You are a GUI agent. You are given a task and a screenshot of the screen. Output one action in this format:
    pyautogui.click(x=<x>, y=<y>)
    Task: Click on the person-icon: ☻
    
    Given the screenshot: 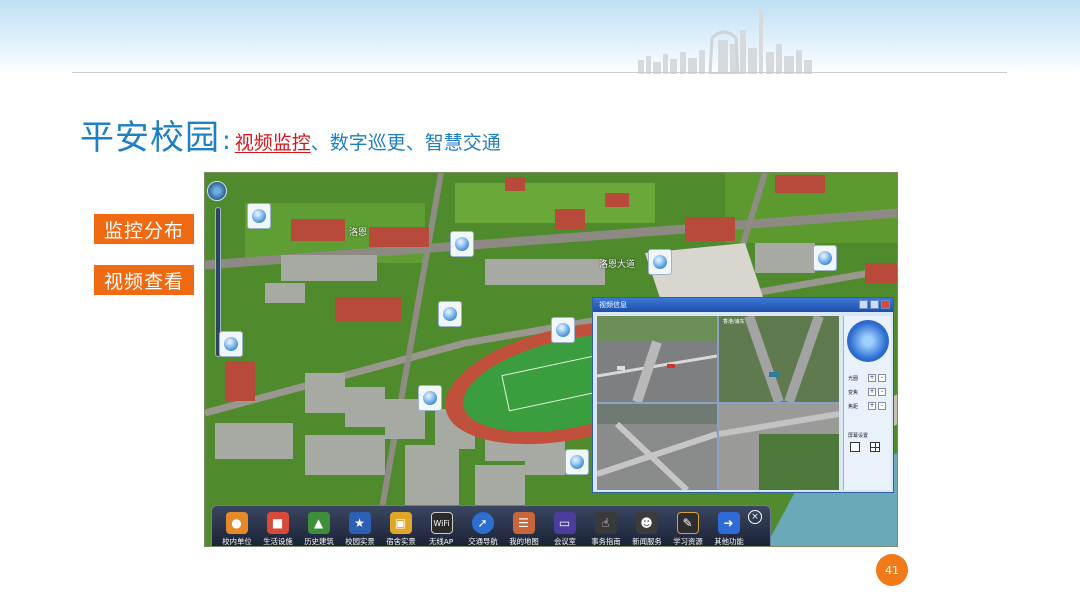 What is the action you would take?
    pyautogui.click(x=646, y=523)
    